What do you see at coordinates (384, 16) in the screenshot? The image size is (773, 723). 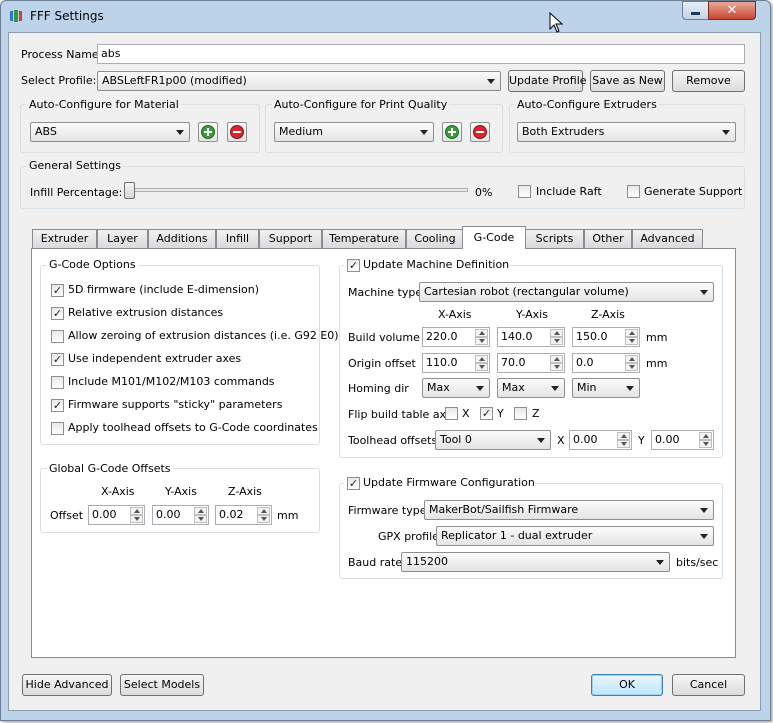 I see `title-bar: FFF Settings` at bounding box center [384, 16].